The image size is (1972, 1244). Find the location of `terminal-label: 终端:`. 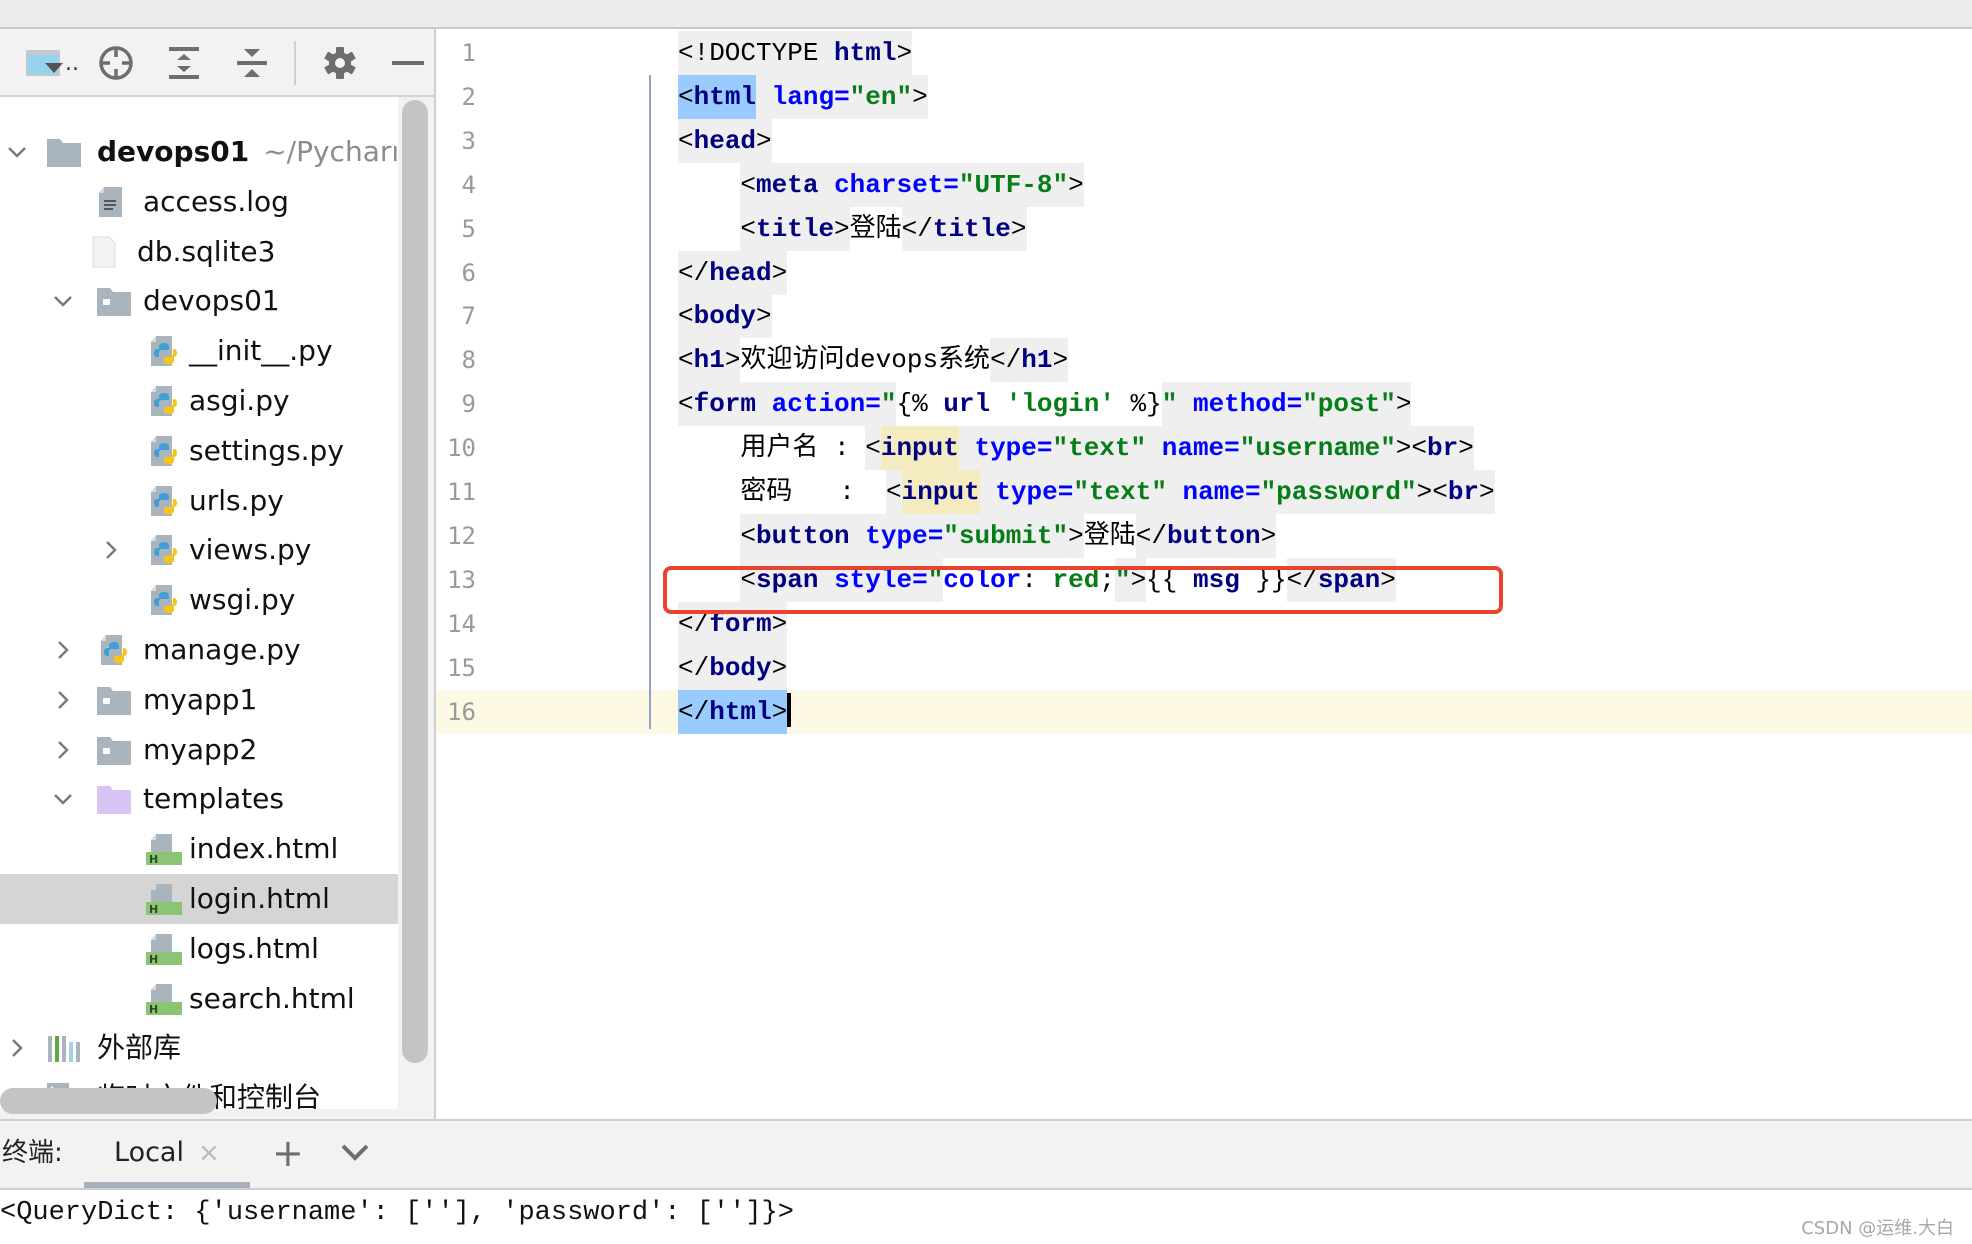

terminal-label: 终端: is located at coordinates (32, 1153).